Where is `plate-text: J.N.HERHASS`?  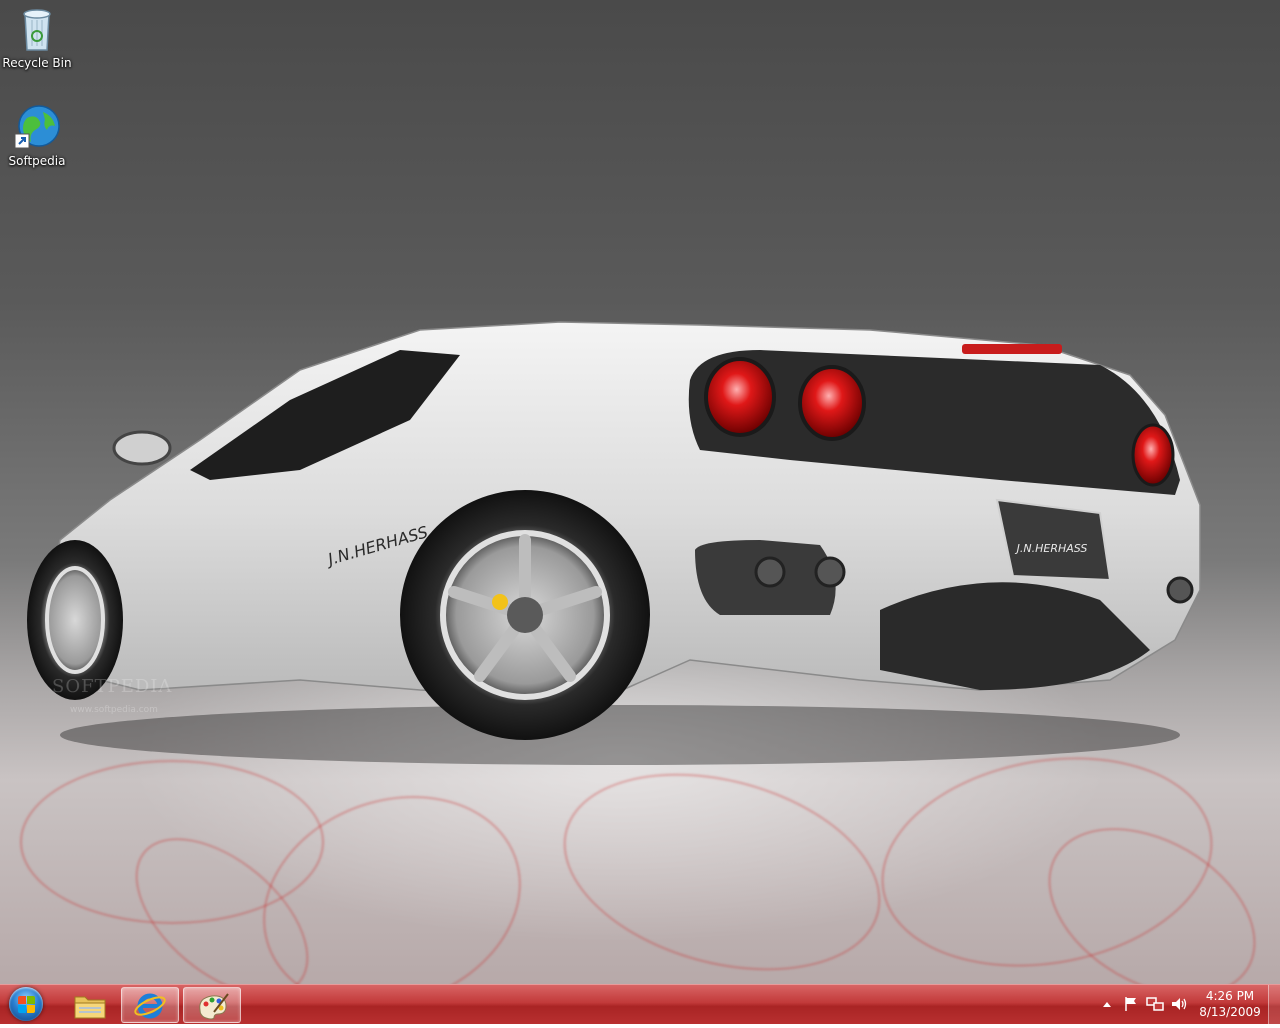 plate-text: J.N.HERHASS is located at coordinates (1051, 548).